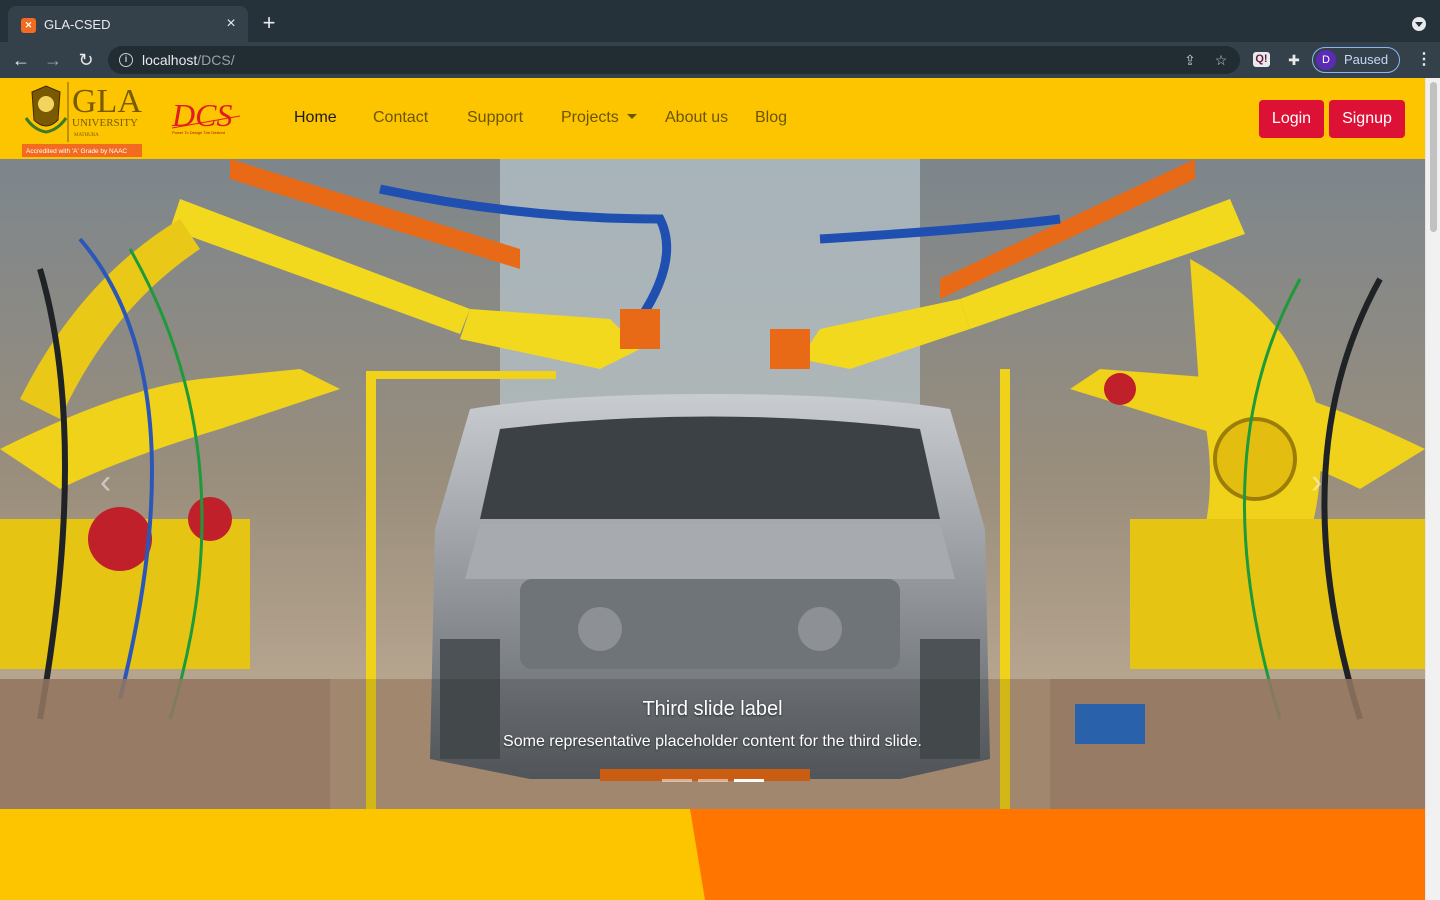 This screenshot has height=900, width=1440. I want to click on browser-menu-icon: ⋮, so click(1424, 60).